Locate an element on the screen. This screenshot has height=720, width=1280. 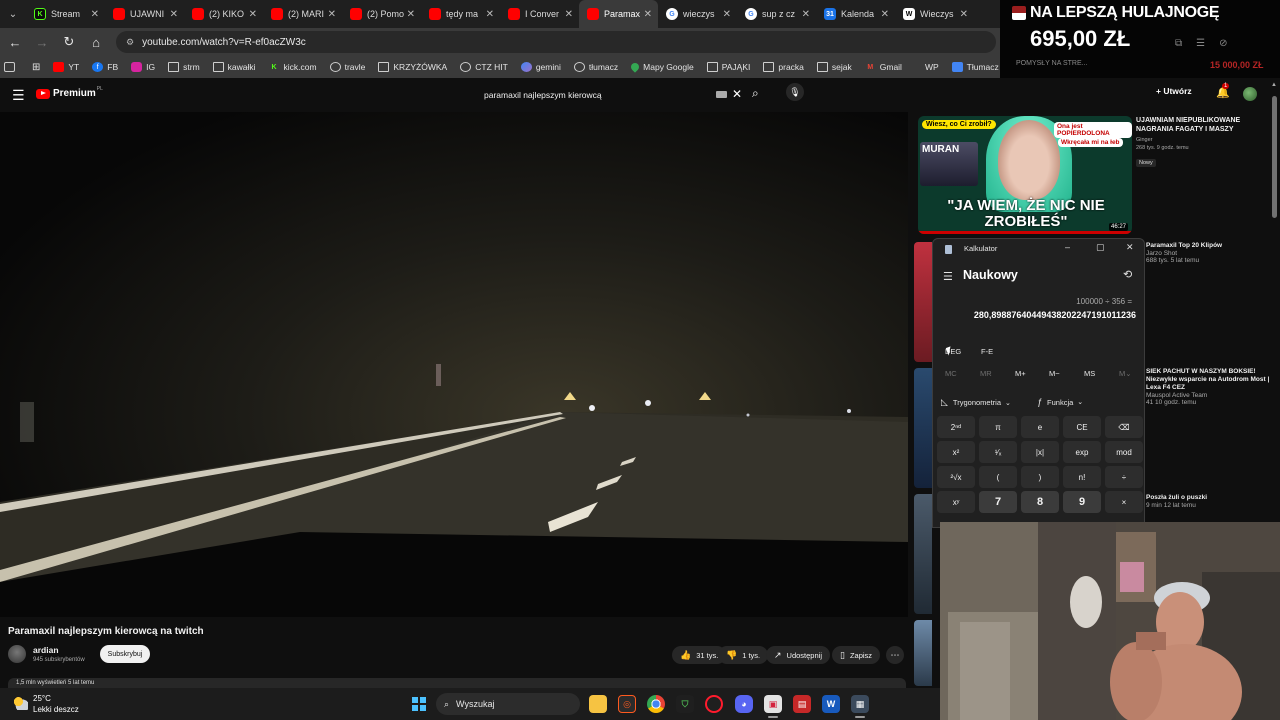
memory-button: MS is located at coordinates (1089, 373).